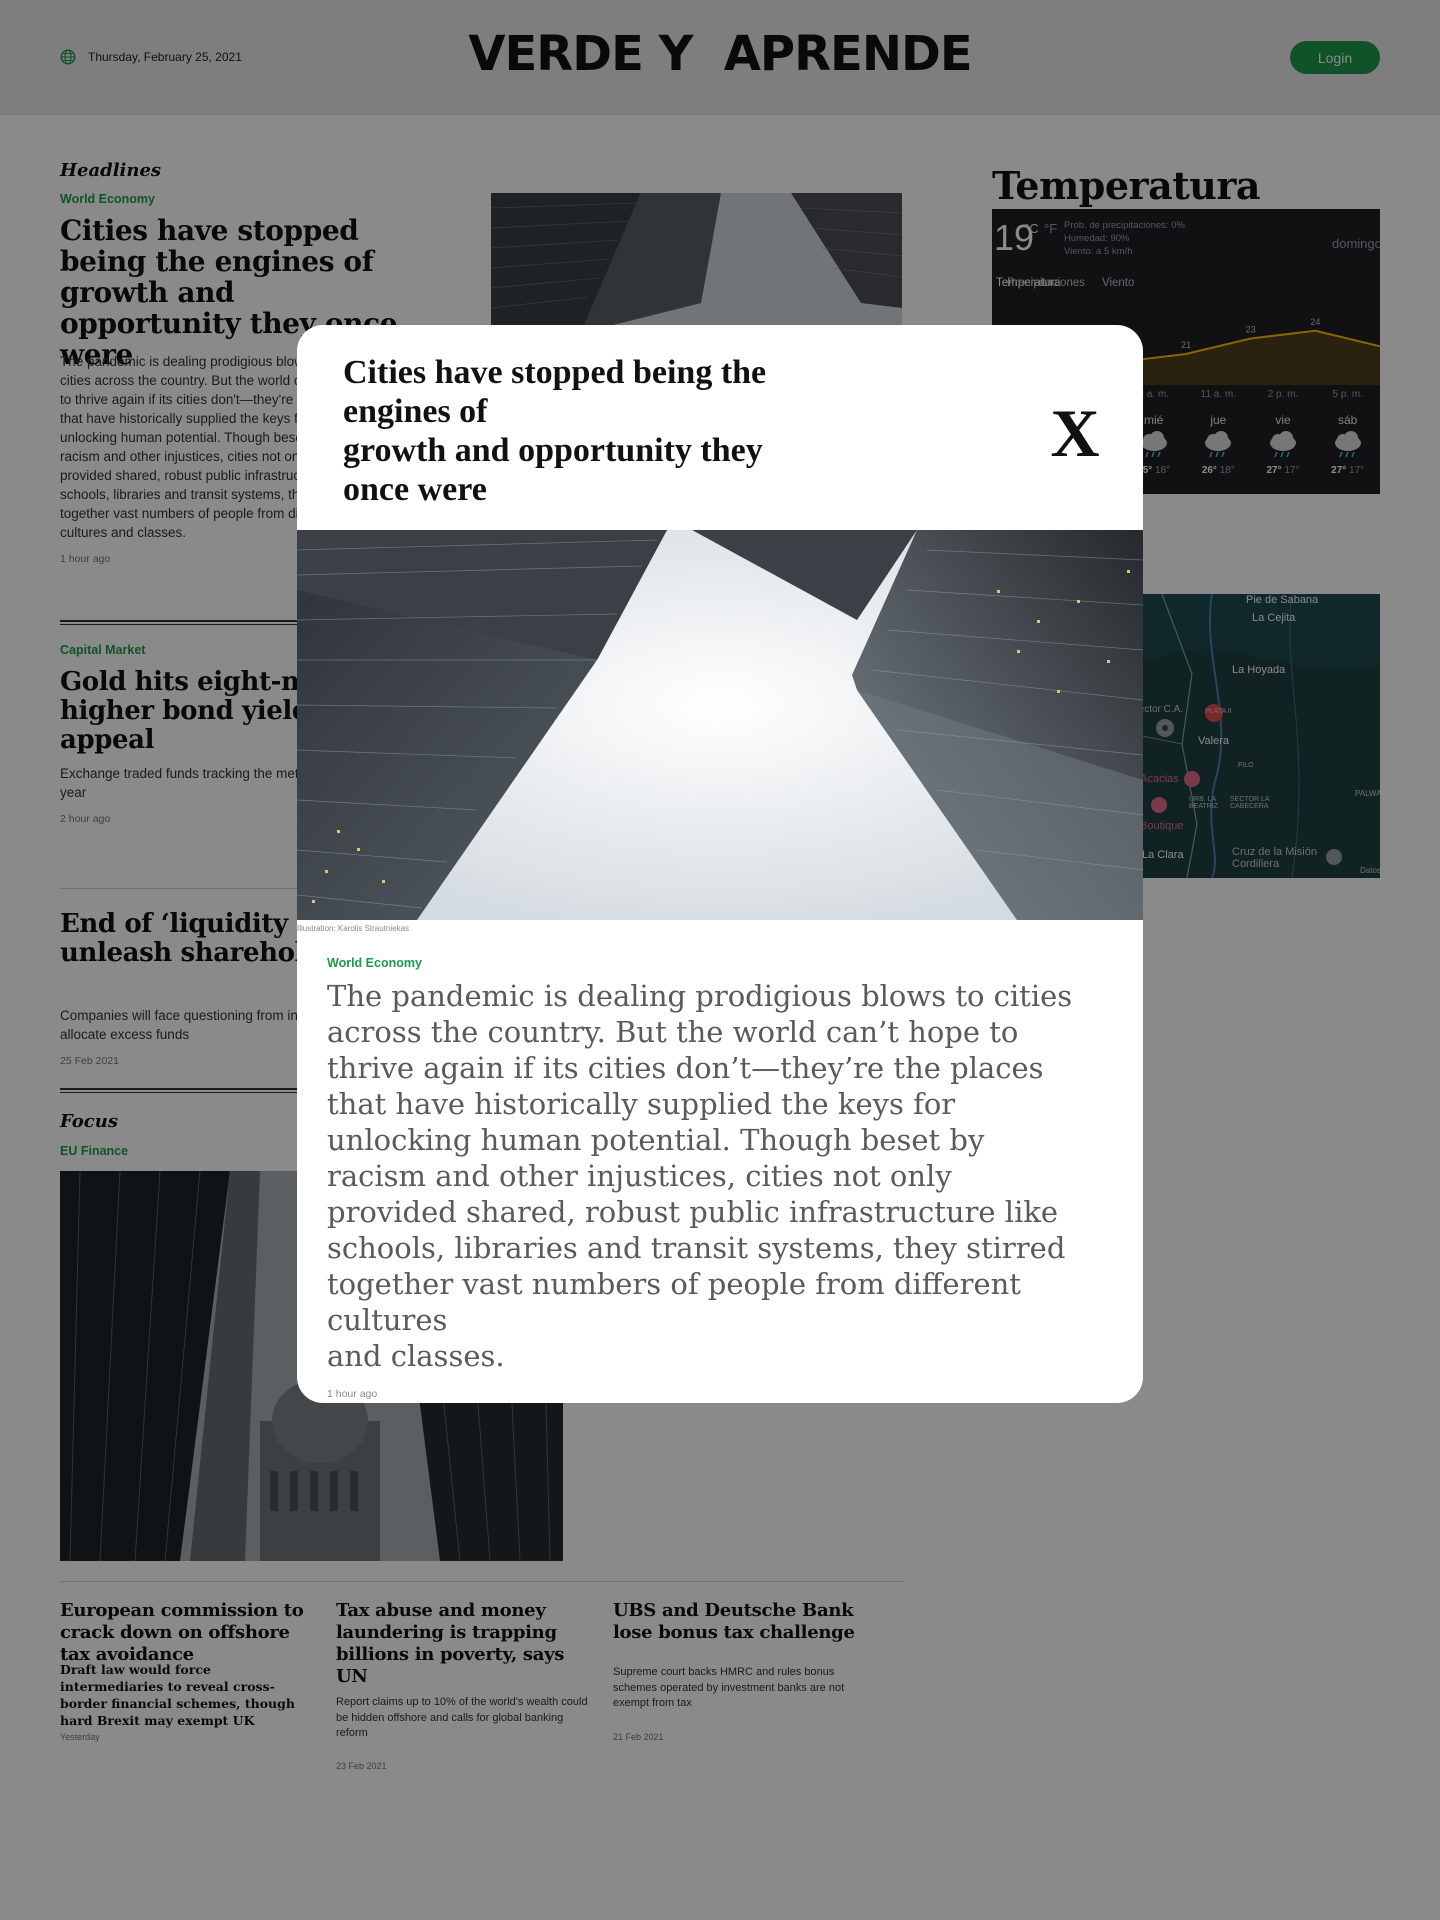 This screenshot has height=1920, width=1440. I want to click on modal-timestamp: 1 hour ago, so click(352, 1394).